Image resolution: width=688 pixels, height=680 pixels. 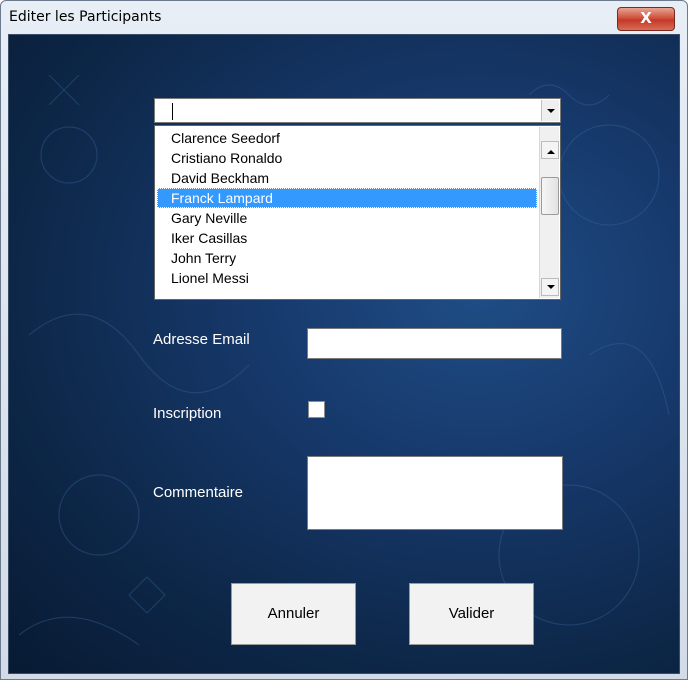 I want to click on list-item: Iker Casillas, so click(x=347, y=238).